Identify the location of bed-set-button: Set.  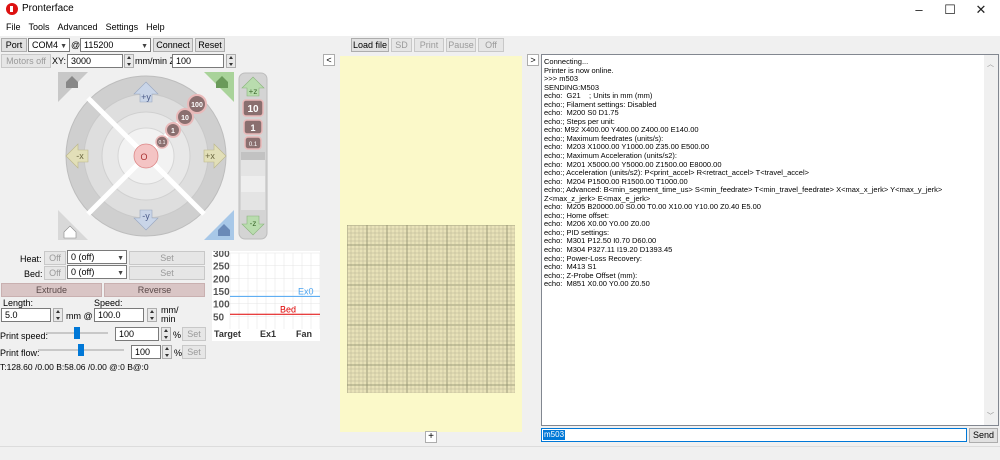
(167, 273).